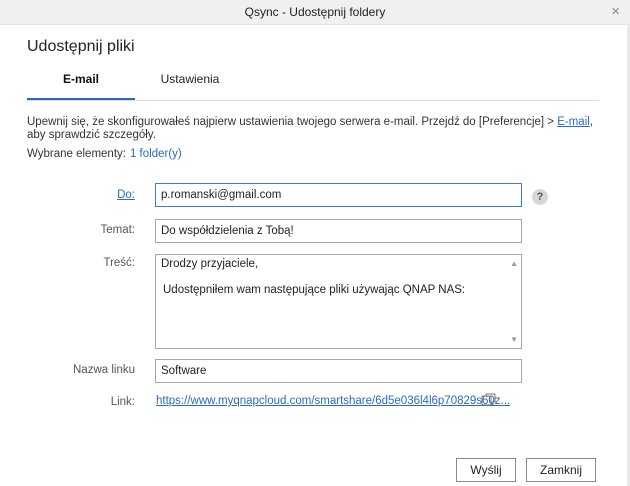 The width and height of the screenshot is (630, 486). I want to click on tab-settings: Ustawienia, so click(190, 85).